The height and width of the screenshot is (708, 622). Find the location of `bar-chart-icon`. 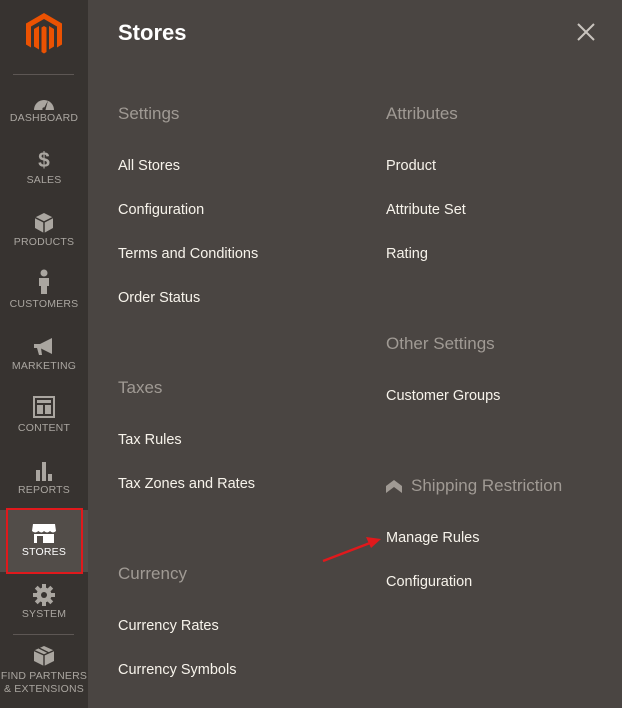

bar-chart-icon is located at coordinates (44, 471).